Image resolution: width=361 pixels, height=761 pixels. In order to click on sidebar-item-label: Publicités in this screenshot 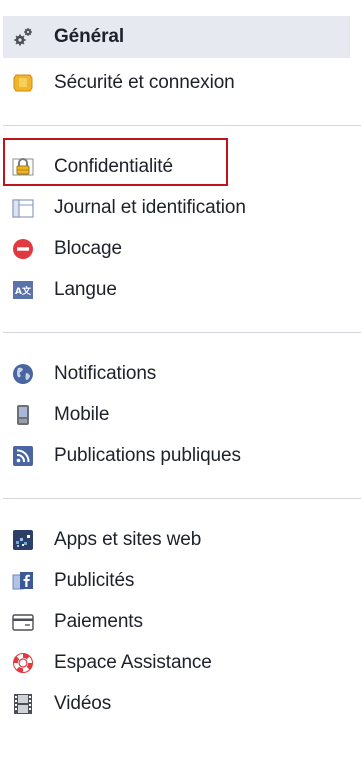, I will do `click(94, 580)`.